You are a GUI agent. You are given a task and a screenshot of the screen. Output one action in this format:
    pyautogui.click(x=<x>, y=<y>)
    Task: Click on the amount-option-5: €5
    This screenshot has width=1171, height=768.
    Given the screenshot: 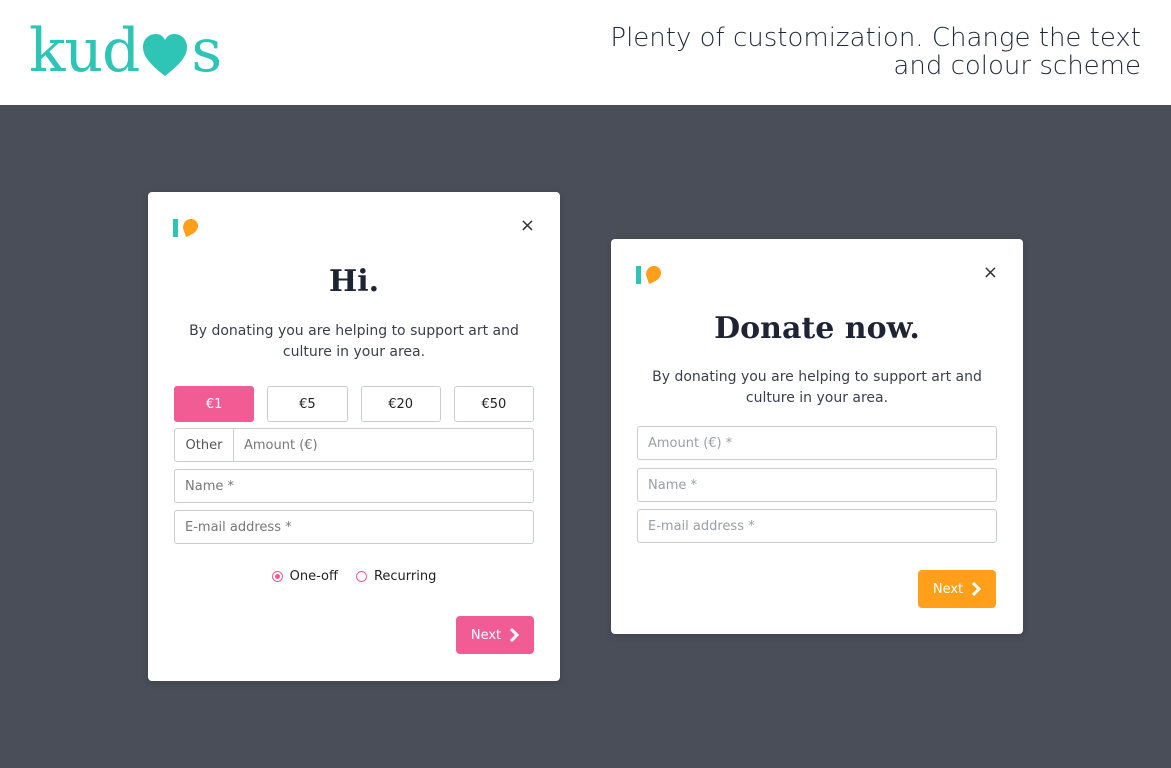 What is the action you would take?
    pyautogui.click(x=307, y=404)
    